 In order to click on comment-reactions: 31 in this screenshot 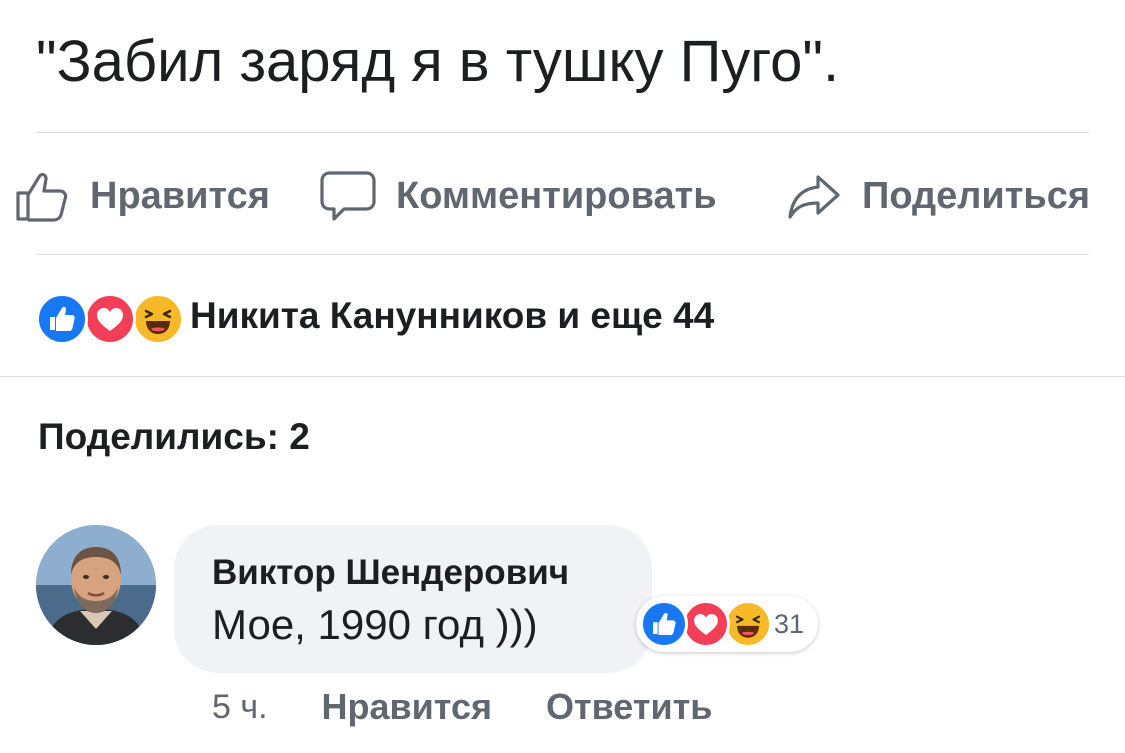, I will do `click(727, 624)`.